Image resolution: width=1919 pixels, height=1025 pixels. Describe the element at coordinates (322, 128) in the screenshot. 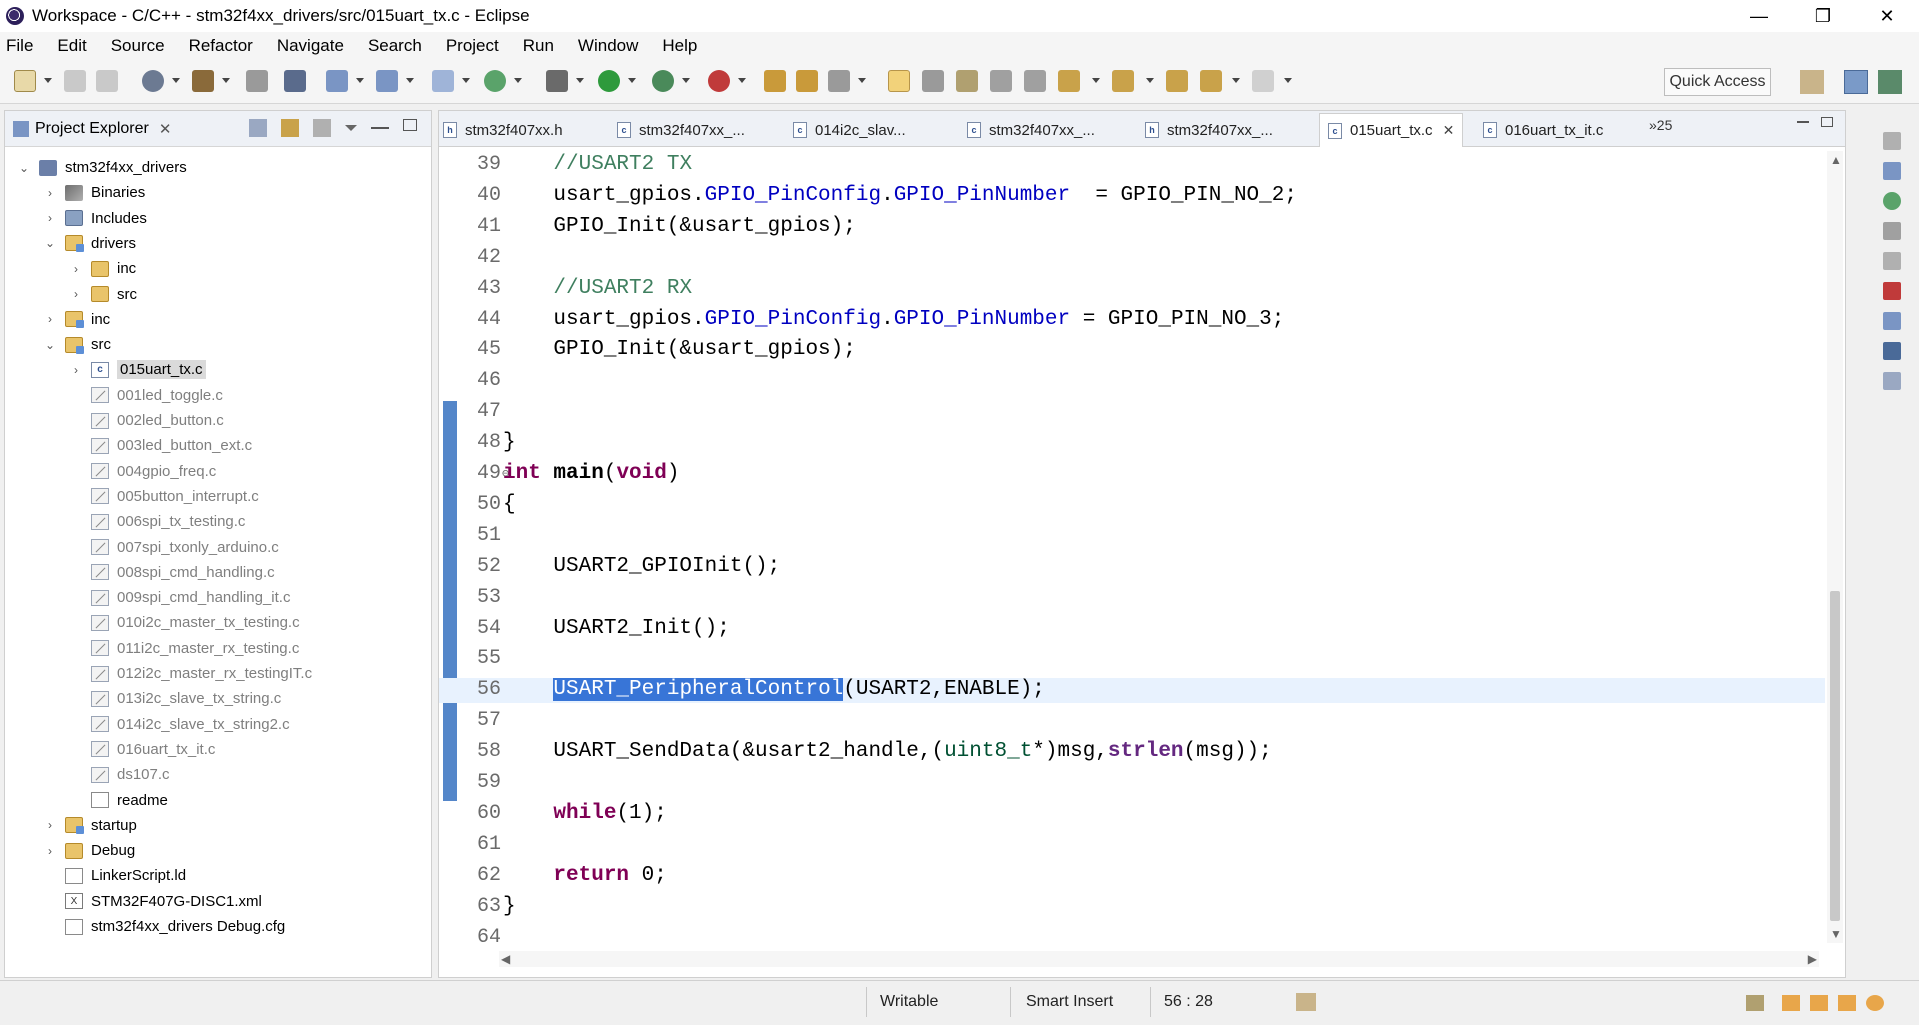

I see `filters-icon` at that location.